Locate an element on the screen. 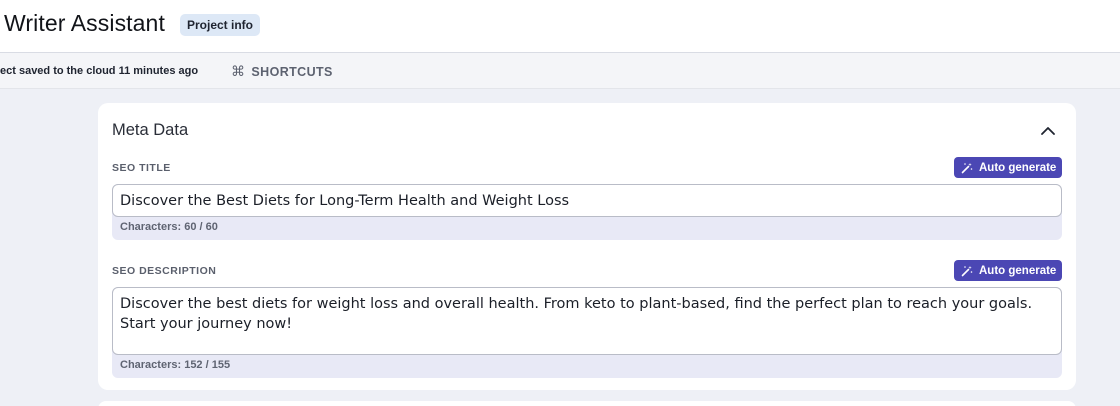  seo-title-auto-generate-button: Auto generate is located at coordinates (1008, 167).